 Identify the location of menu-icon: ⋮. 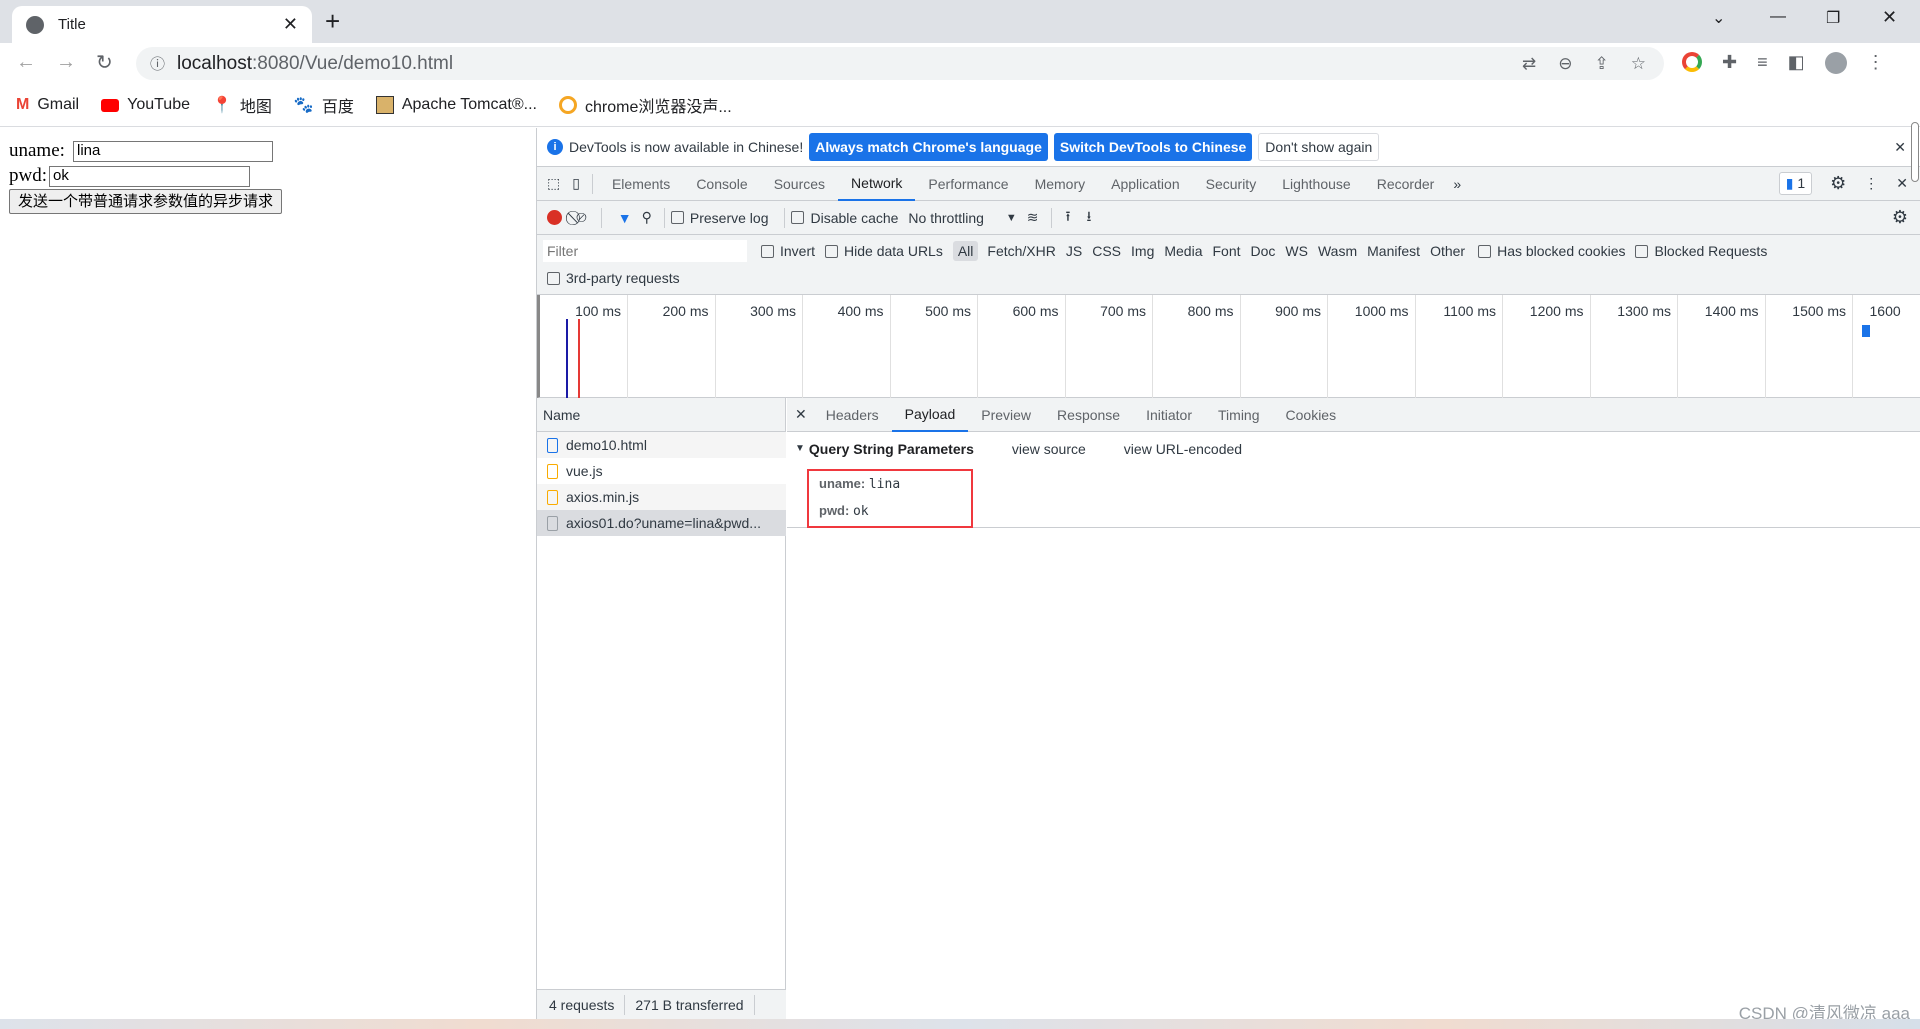
(1876, 63).